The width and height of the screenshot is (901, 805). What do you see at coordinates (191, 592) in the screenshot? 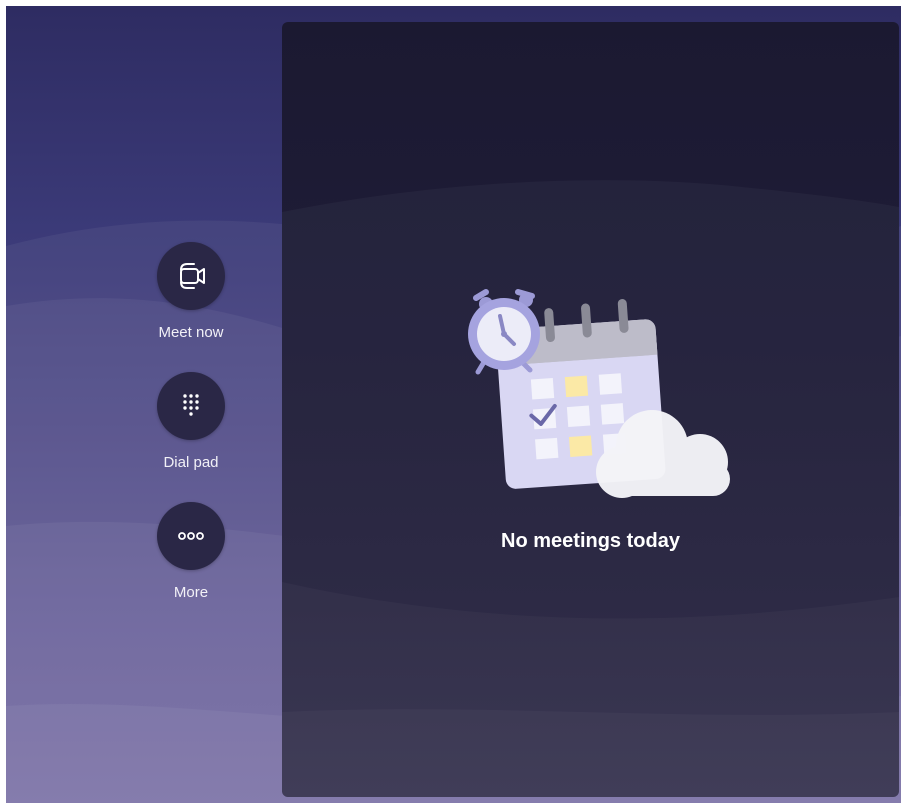
I see `more-label: More` at bounding box center [191, 592].